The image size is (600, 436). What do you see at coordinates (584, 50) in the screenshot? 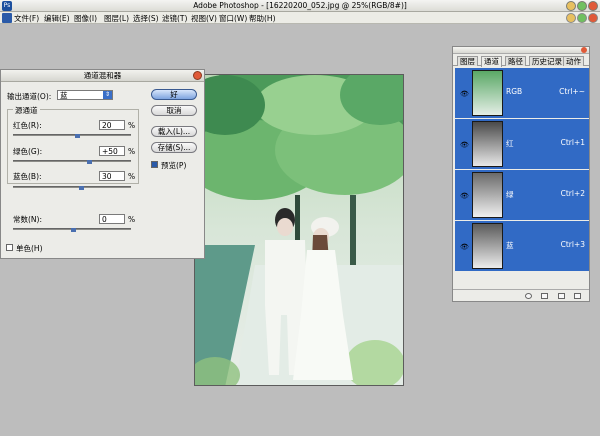
I see `panel-close-icon` at bounding box center [584, 50].